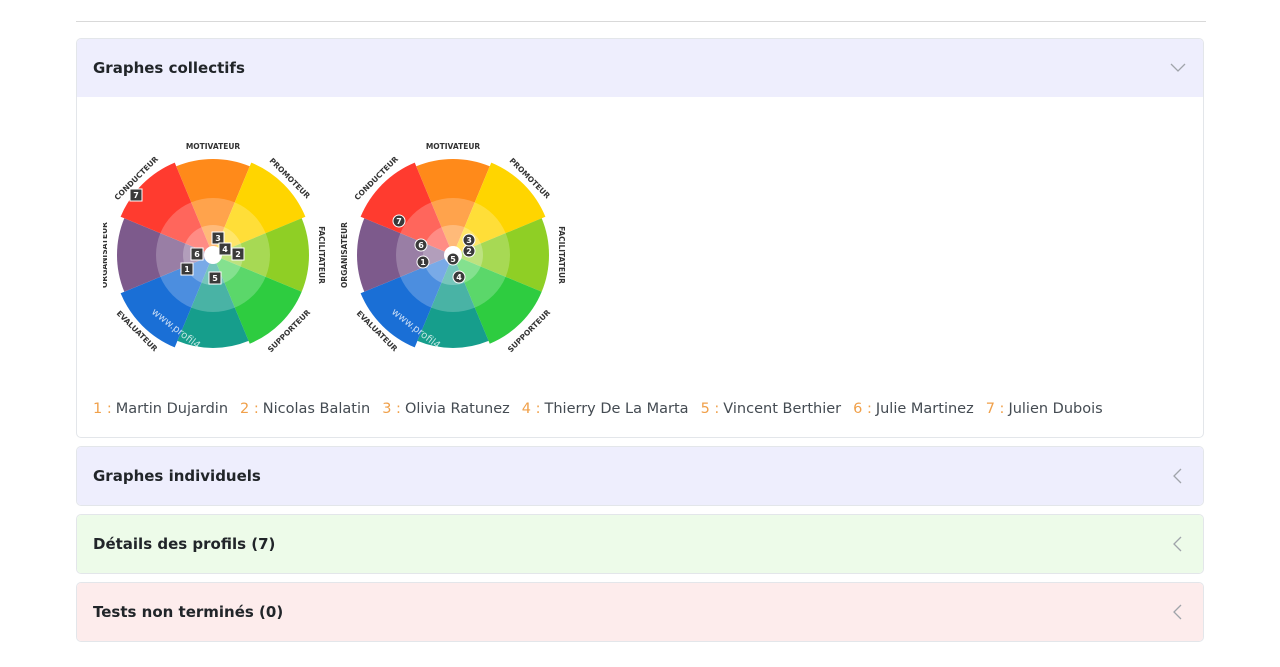 The width and height of the screenshot is (1280, 667). What do you see at coordinates (188, 612) in the screenshot?
I see `panel-title-unfinished: Tests non terminés (0)` at bounding box center [188, 612].